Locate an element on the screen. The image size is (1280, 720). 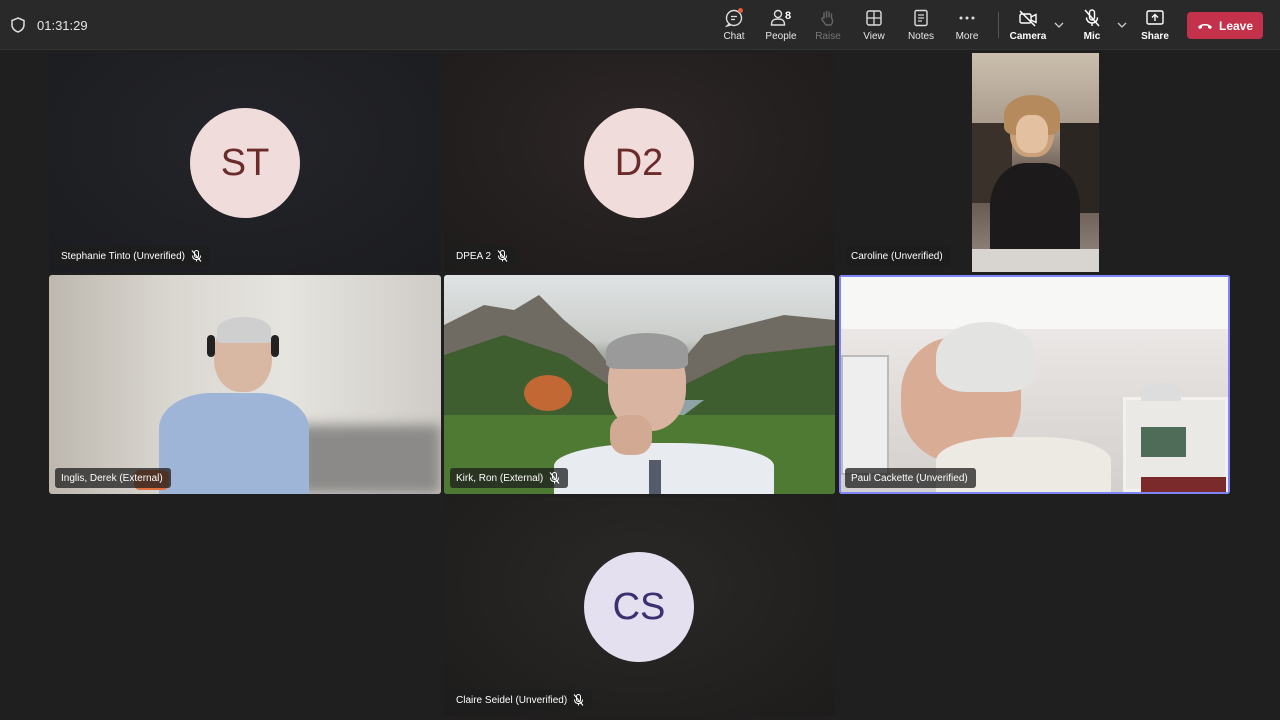
camera-button: Camera is located at coordinates (1028, 27).